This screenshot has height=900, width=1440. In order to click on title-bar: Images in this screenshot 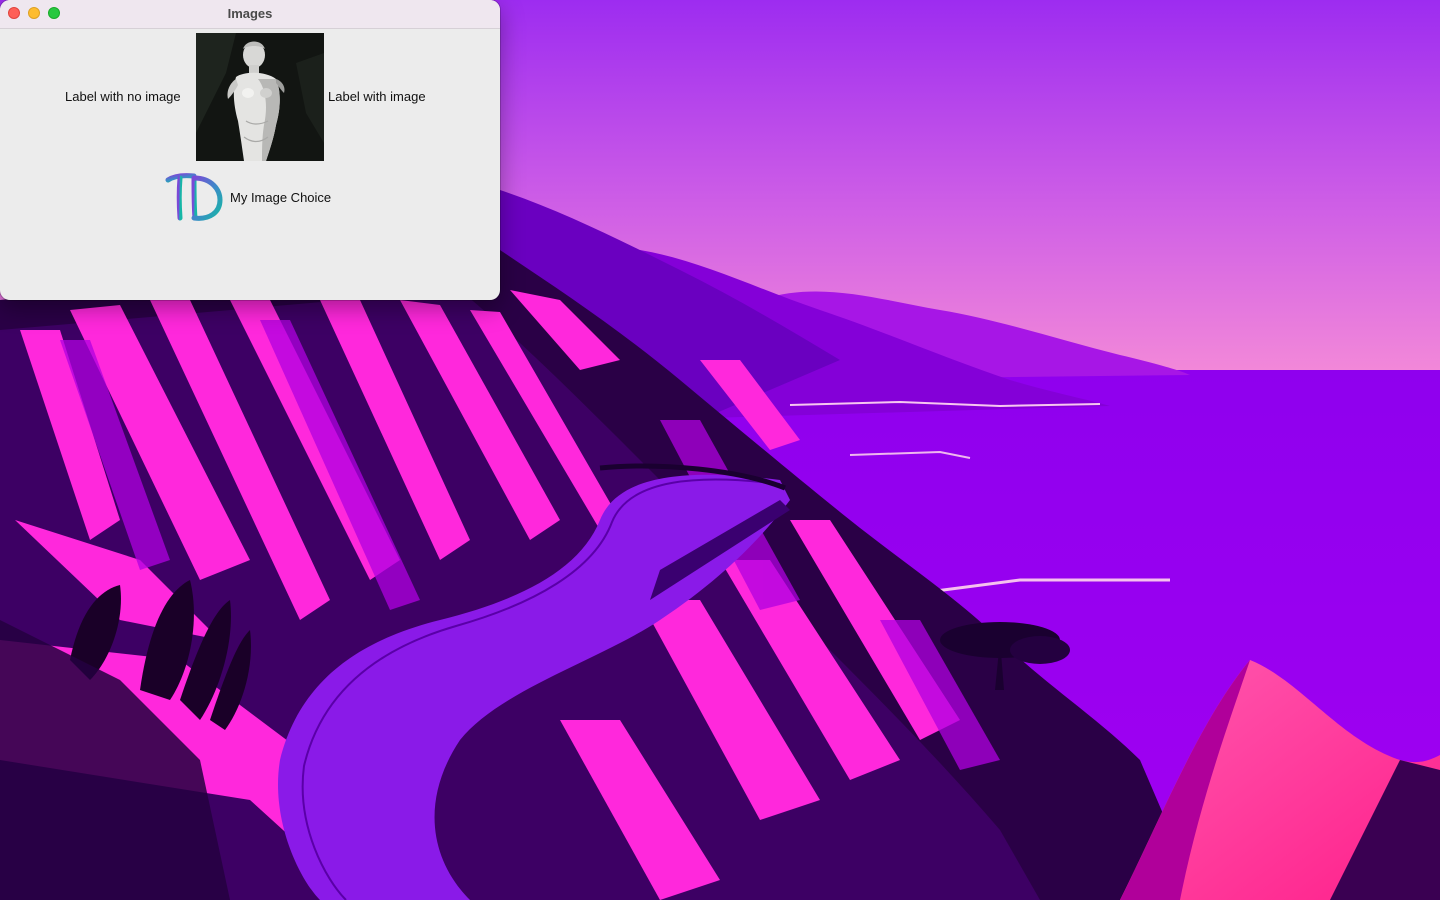, I will do `click(250, 14)`.